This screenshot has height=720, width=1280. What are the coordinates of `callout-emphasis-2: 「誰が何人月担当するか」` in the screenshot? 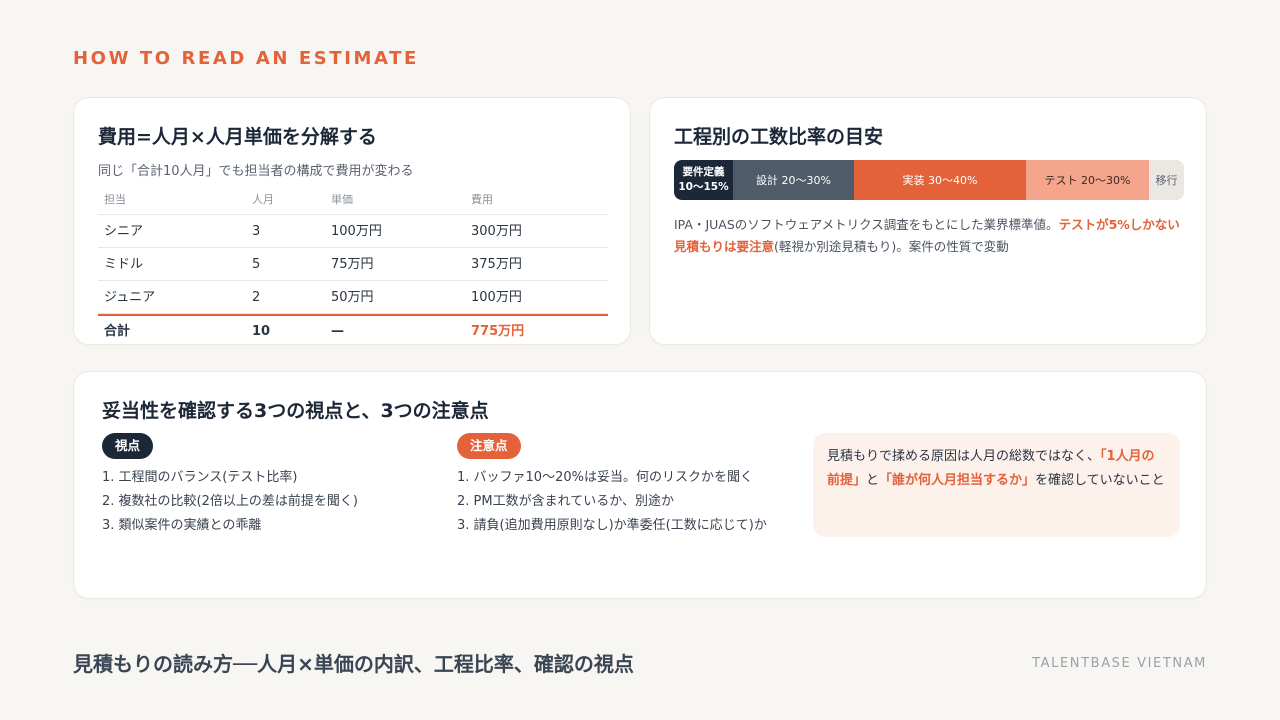 It's located at (957, 480).